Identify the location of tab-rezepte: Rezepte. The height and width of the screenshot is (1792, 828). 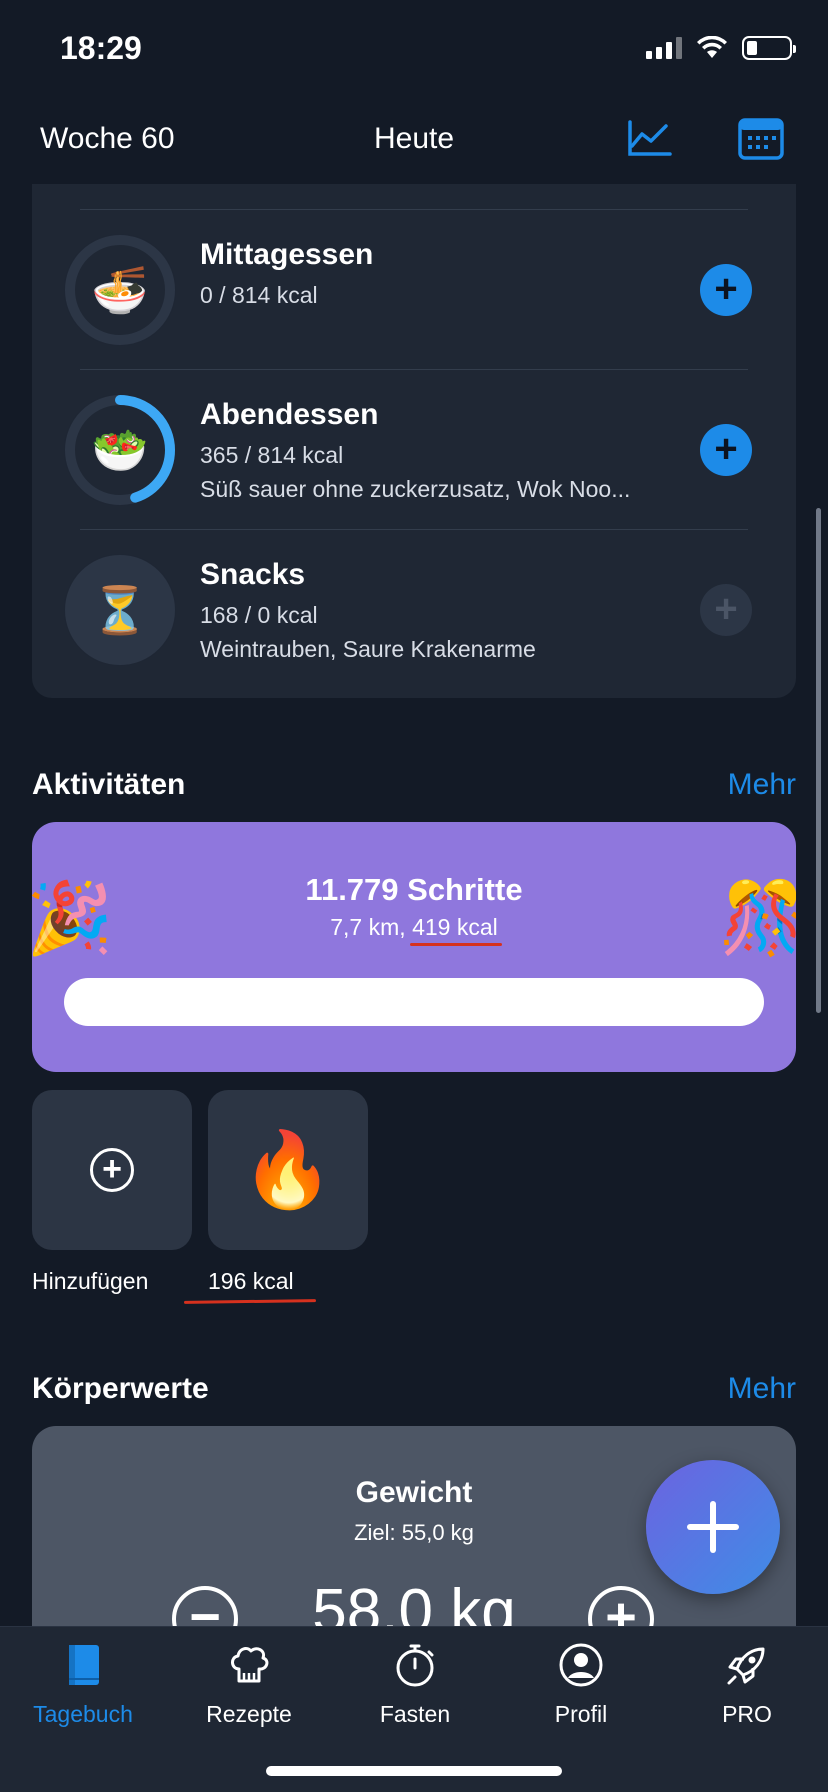
(249, 1690).